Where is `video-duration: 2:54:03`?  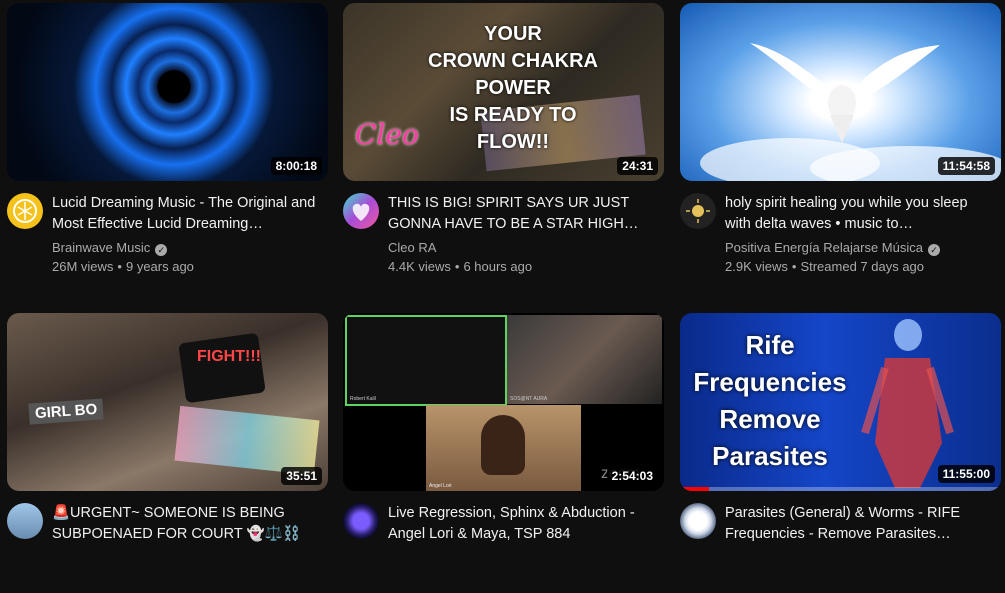 video-duration: 2:54:03 is located at coordinates (632, 476).